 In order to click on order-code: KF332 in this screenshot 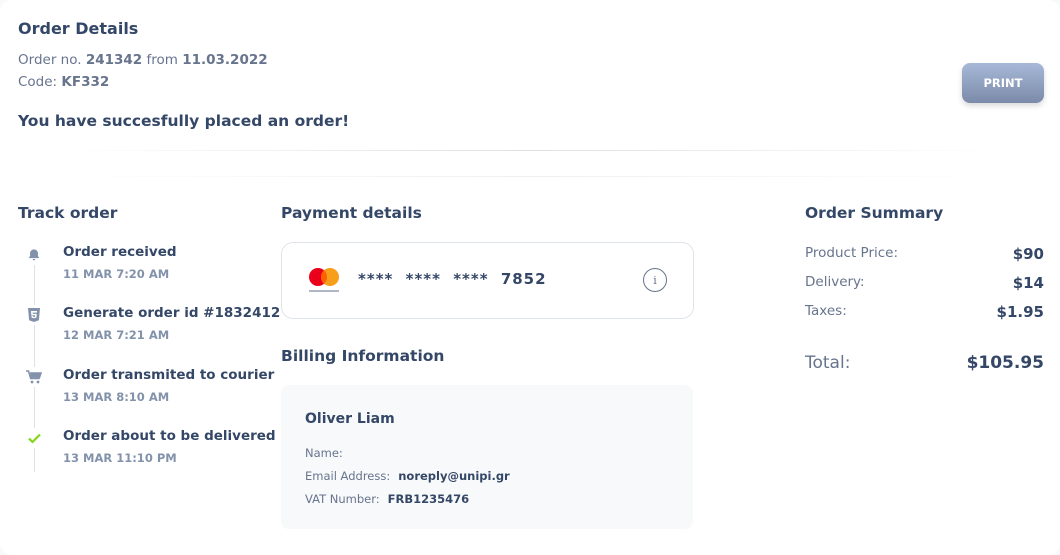, I will do `click(85, 82)`.